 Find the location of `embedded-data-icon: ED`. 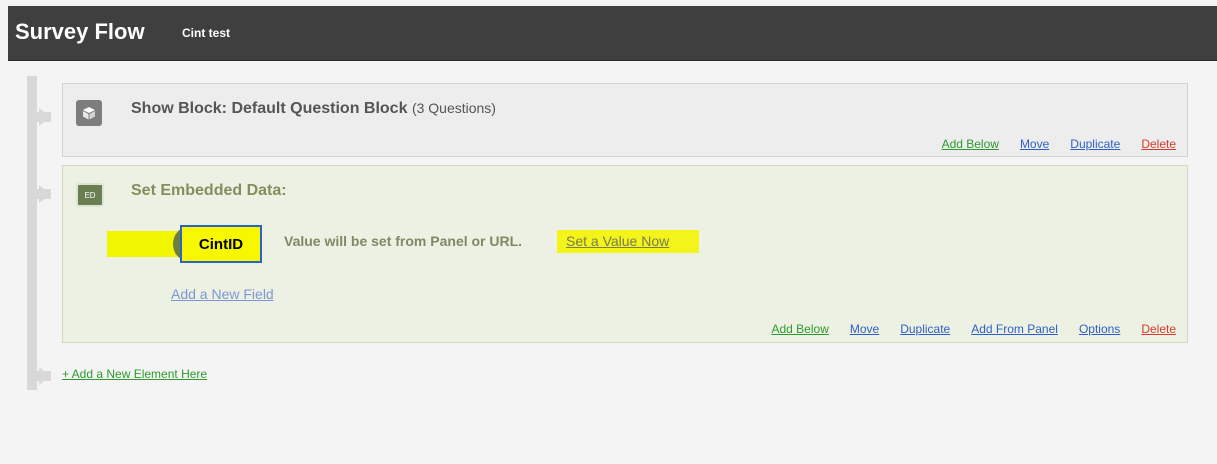

embedded-data-icon: ED is located at coordinates (90, 195).